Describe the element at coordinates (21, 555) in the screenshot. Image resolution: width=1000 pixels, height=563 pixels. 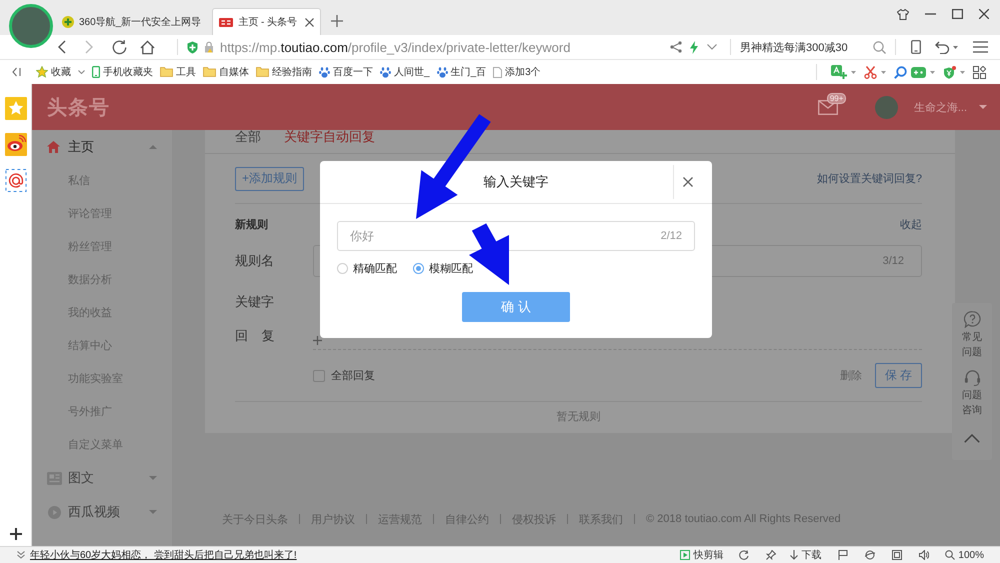
I see `double-chevron-icon` at that location.